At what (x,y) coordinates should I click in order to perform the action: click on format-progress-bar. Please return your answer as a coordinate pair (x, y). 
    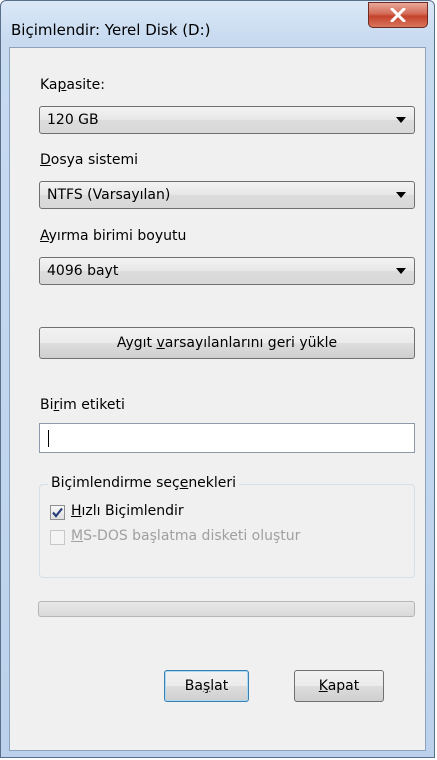
    Looking at the image, I should click on (226, 609).